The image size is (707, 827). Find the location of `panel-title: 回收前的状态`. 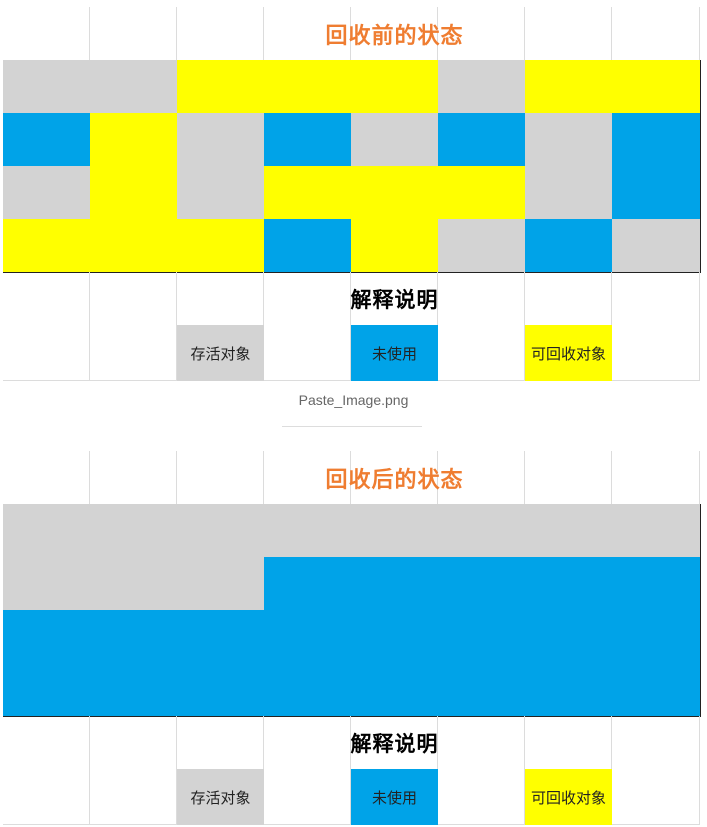

panel-title: 回收前的状态 is located at coordinates (394, 35).